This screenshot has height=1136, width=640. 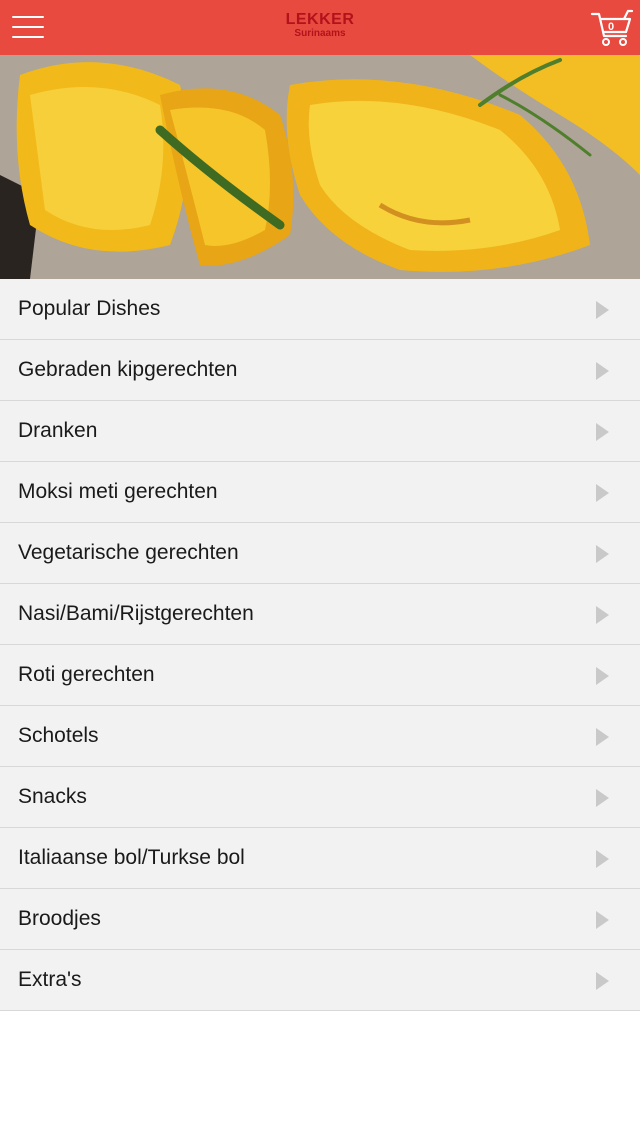 I want to click on category-label: Italiaanse bol/Turkse bol, so click(x=131, y=857).